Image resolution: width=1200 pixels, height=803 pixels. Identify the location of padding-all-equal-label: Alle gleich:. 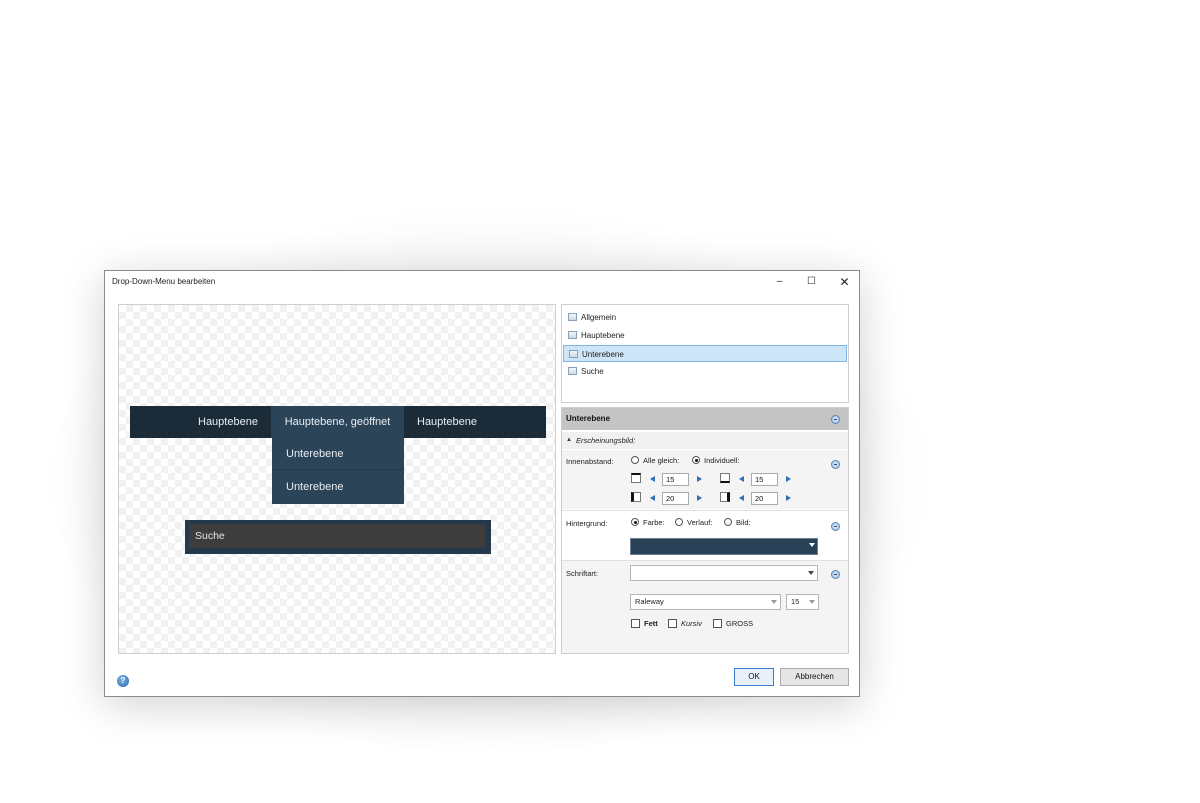
(661, 460).